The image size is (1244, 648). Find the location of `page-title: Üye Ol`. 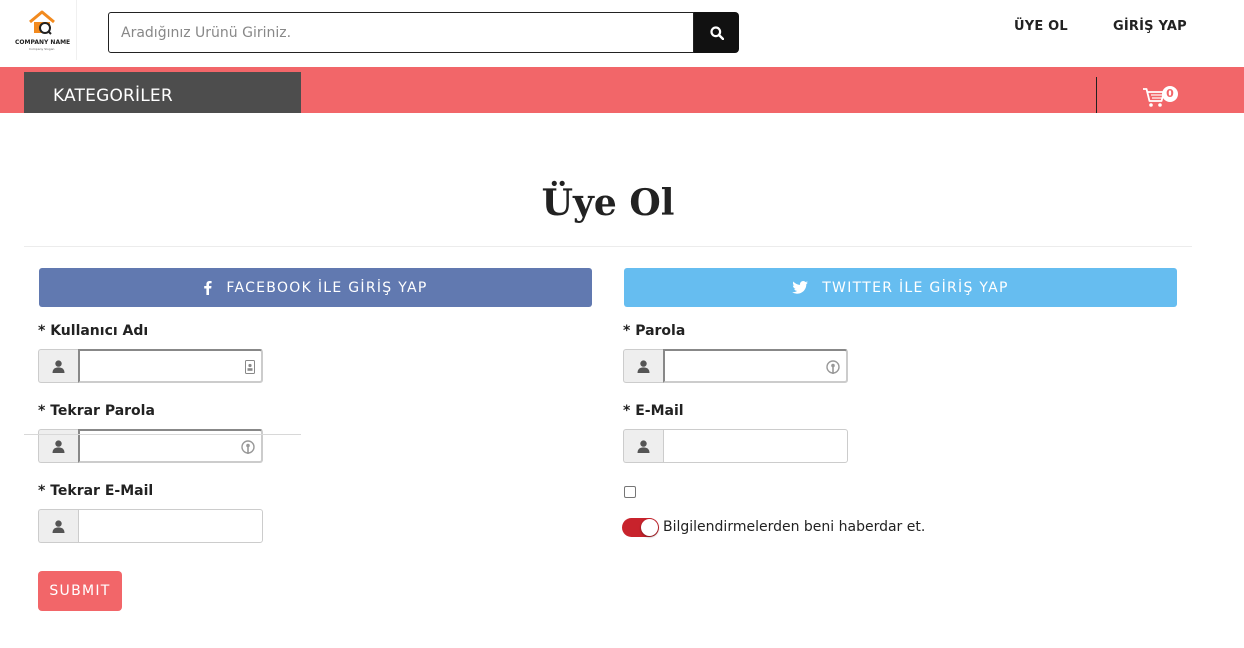

page-title: Üye Ol is located at coordinates (608, 203).